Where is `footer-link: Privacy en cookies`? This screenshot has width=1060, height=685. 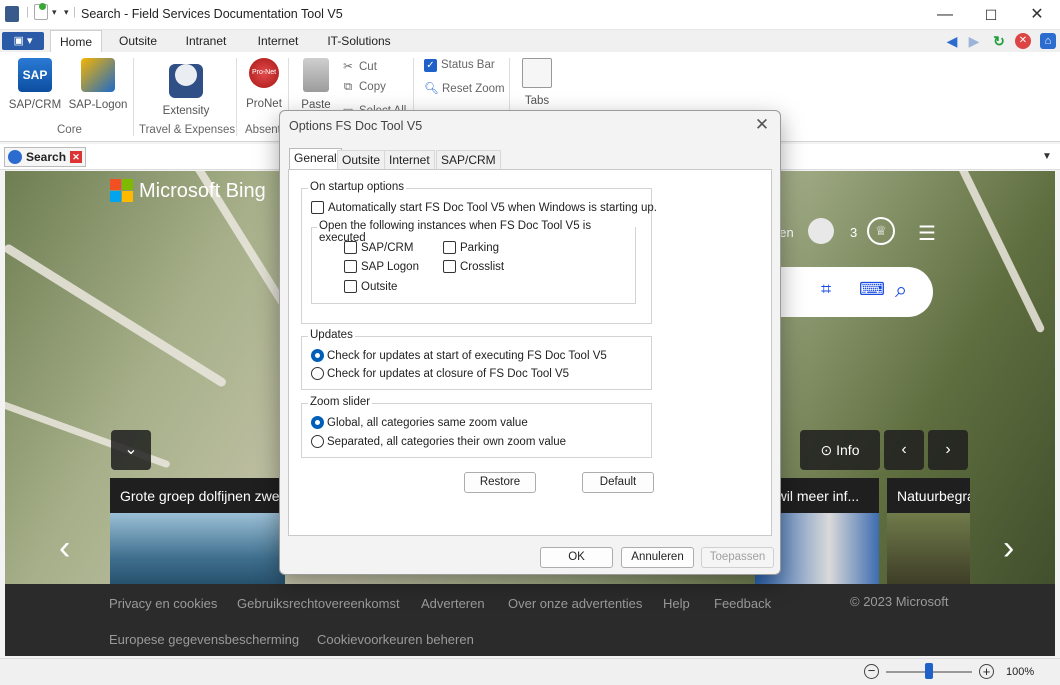 footer-link: Privacy en cookies is located at coordinates (163, 603).